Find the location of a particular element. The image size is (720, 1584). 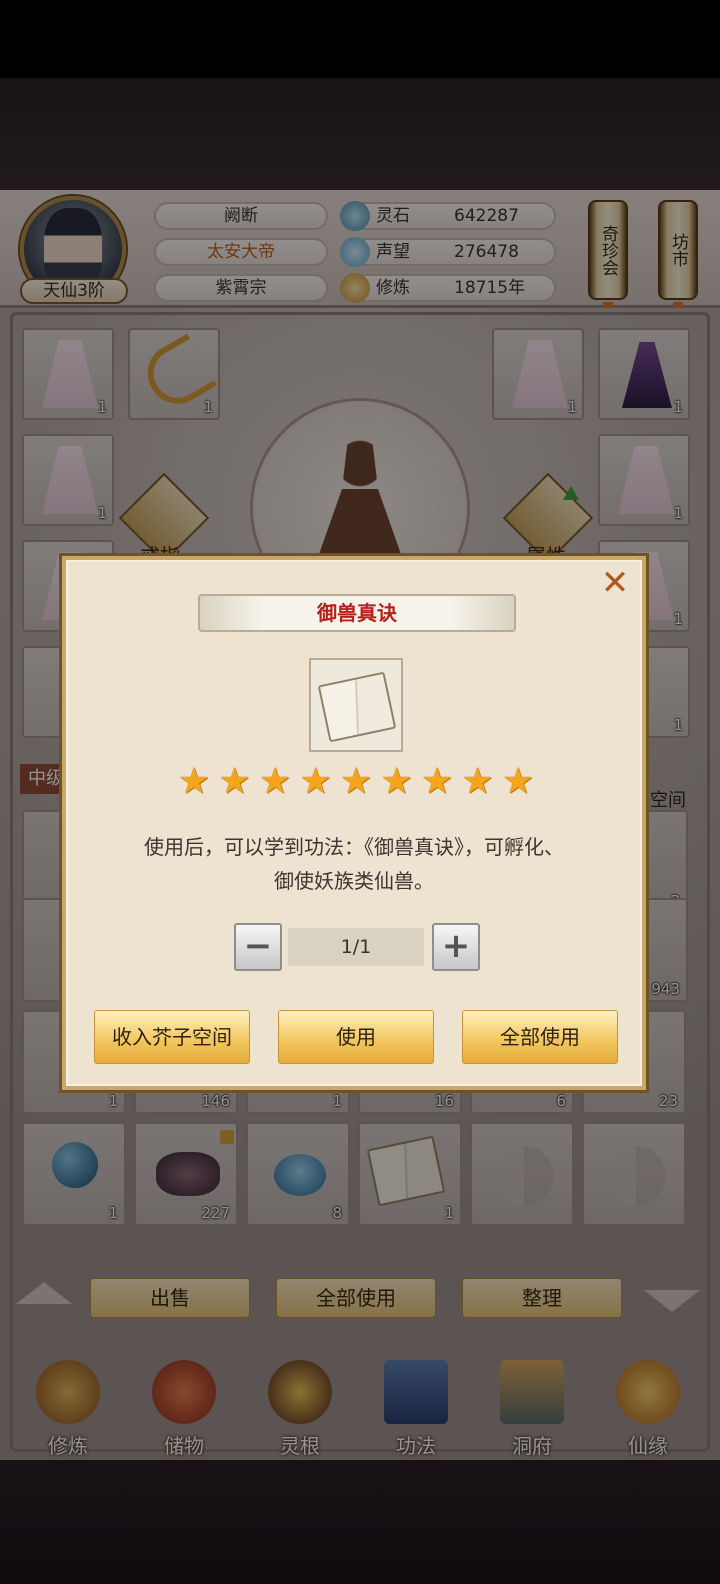

decrease-button: − is located at coordinates (258, 947).